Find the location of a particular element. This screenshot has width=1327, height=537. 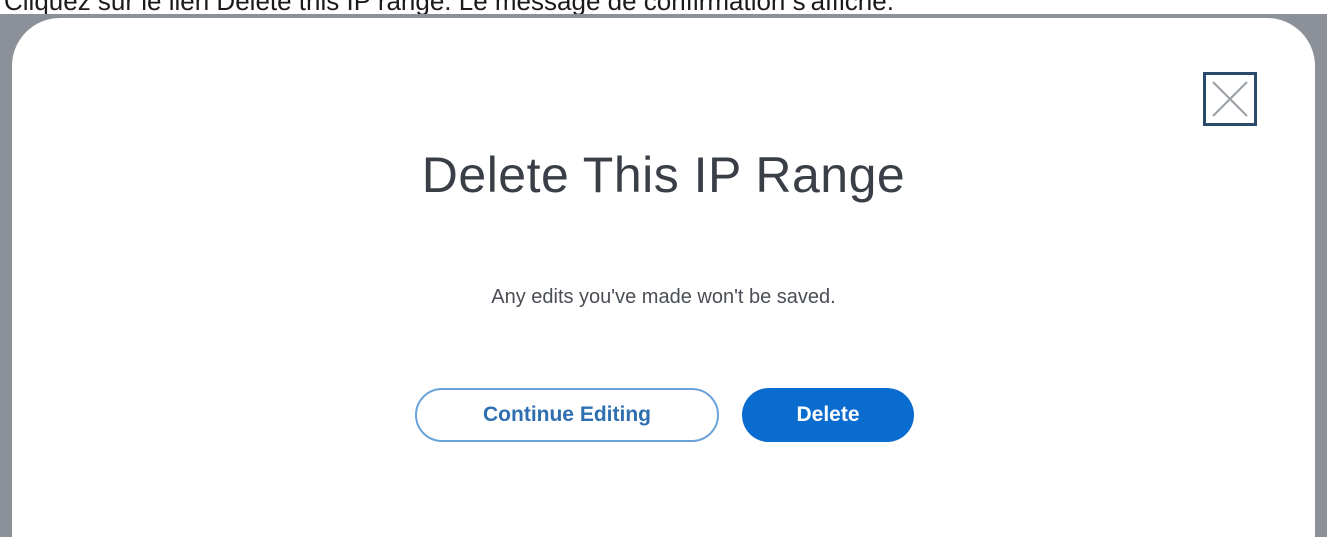

dialog-message: Any edits you've made won't be saved. is located at coordinates (663, 297).